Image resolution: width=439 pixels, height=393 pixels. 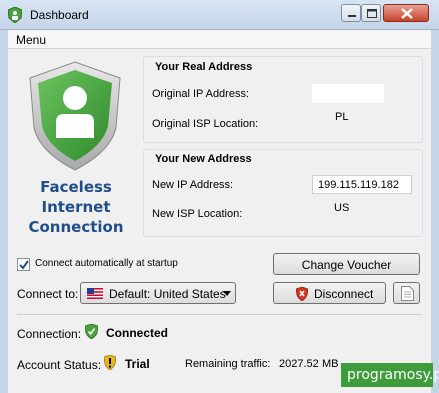 I want to click on auto-connect-checkbox, so click(x=23, y=264).